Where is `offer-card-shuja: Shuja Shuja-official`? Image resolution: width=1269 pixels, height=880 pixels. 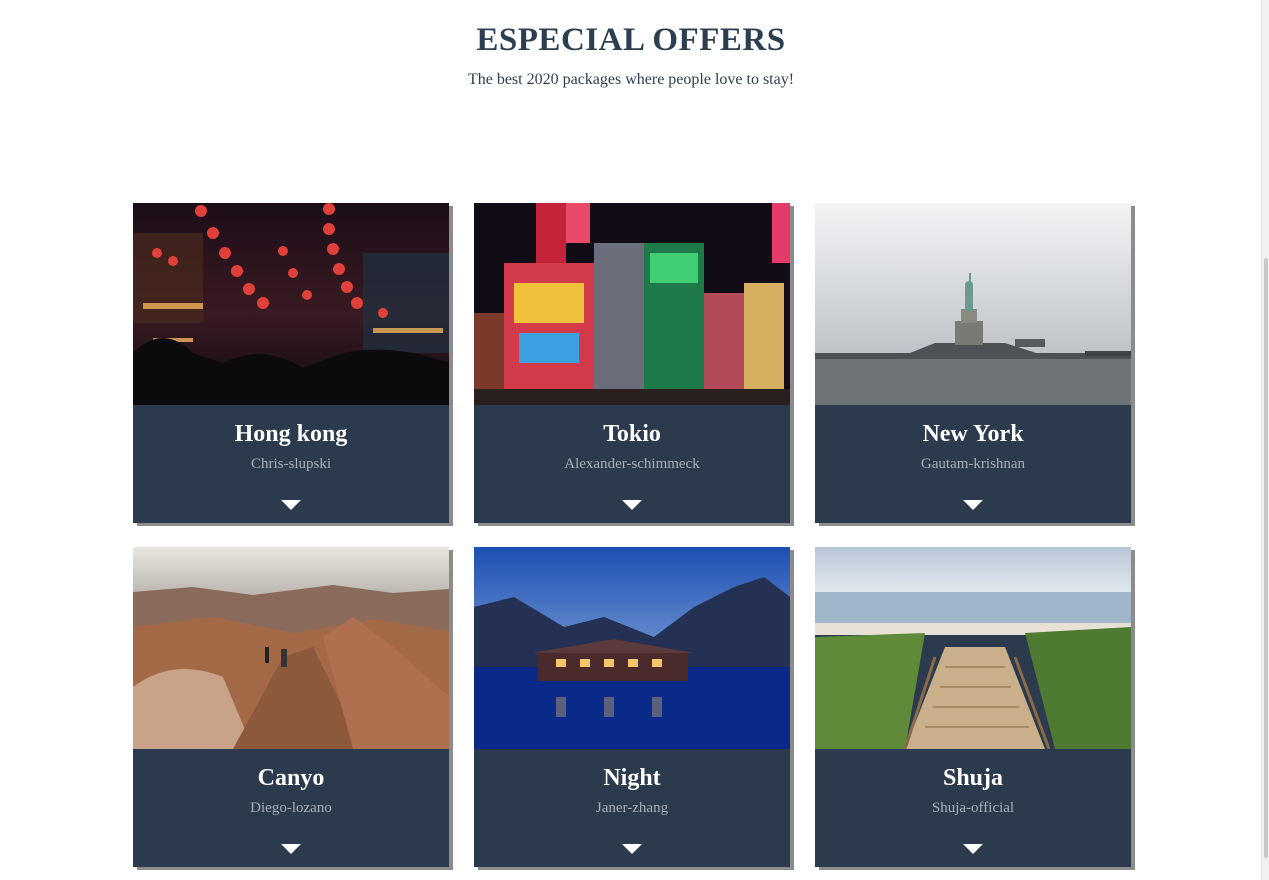 offer-card-shuja: Shuja Shuja-official is located at coordinates (973, 707).